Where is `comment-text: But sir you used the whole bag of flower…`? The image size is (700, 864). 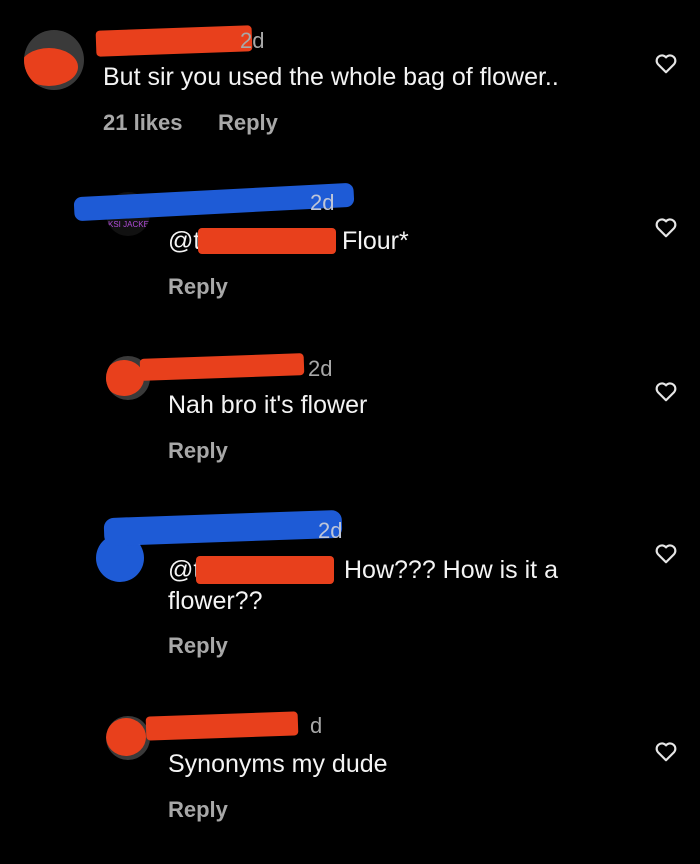 comment-text: But sir you used the whole bag of flower… is located at coordinates (331, 77).